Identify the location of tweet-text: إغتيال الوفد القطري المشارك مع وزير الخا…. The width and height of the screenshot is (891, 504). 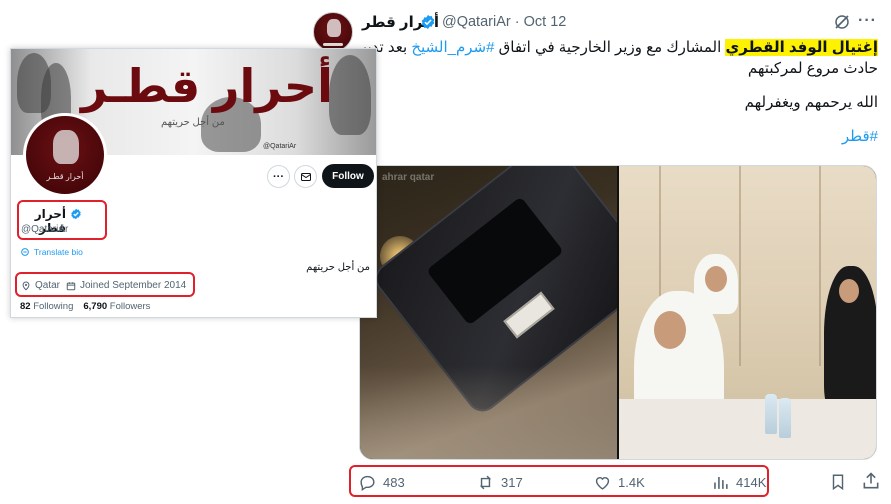
(616, 92).